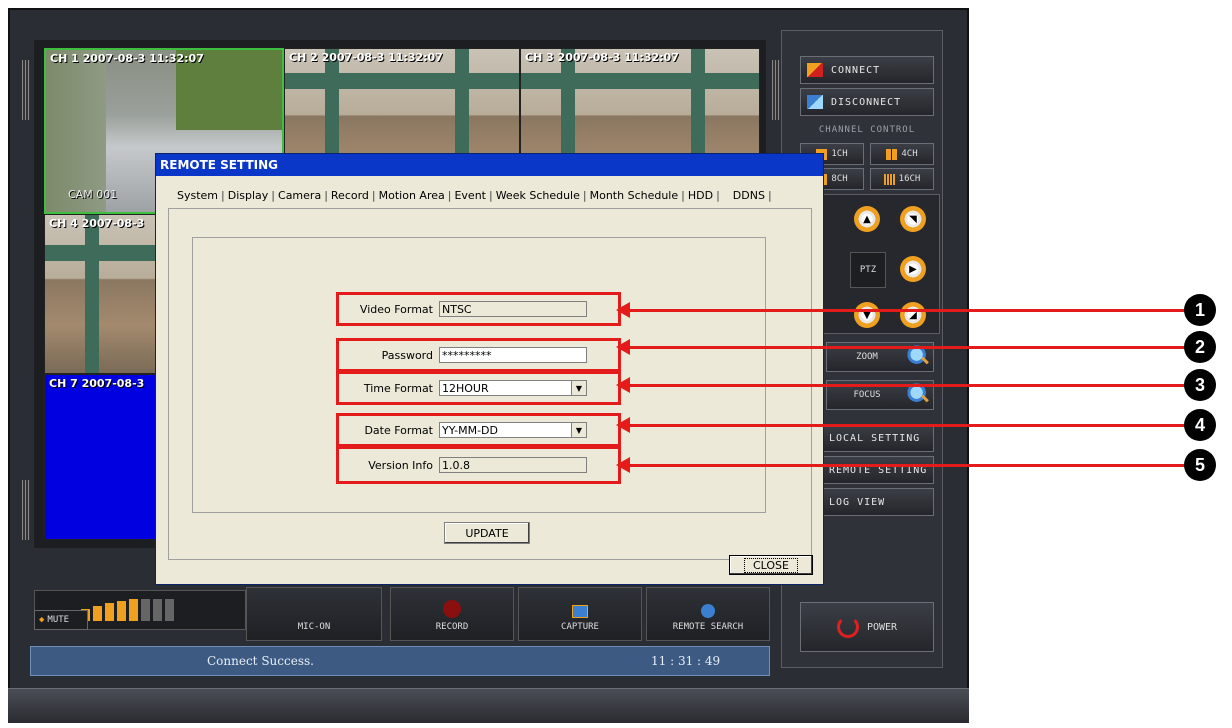  Describe the element at coordinates (839, 154) in the screenshot. I see `1ch-label: 1CH` at that location.